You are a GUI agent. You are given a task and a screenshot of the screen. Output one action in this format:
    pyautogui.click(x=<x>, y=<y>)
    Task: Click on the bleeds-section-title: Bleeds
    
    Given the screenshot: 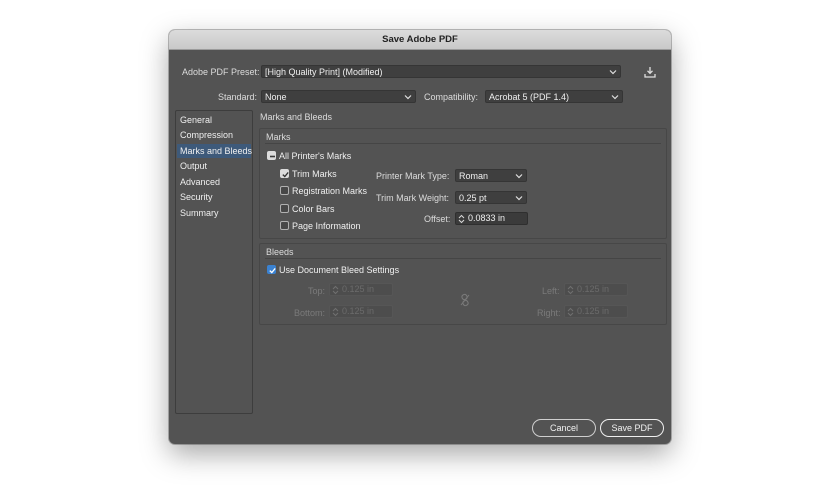 What is the action you would take?
    pyautogui.click(x=280, y=252)
    